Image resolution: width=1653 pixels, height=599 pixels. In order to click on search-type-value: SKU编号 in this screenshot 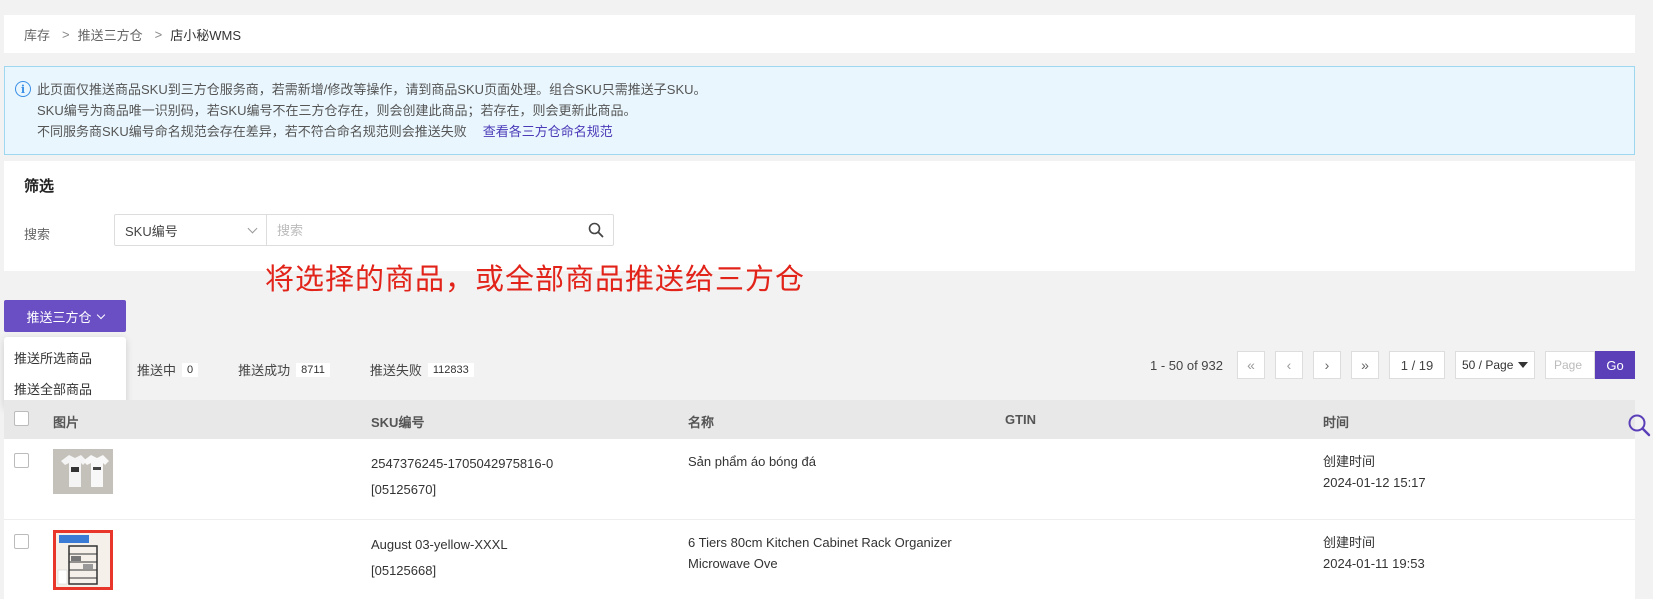, I will do `click(151, 231)`.